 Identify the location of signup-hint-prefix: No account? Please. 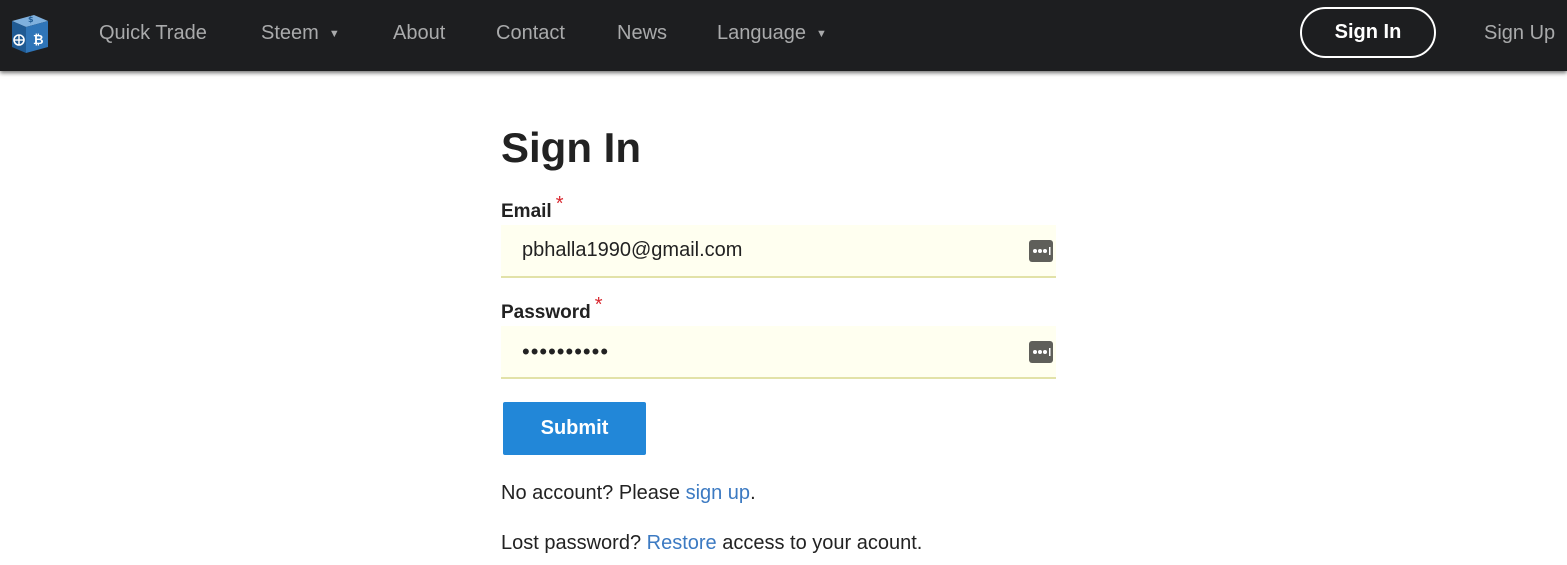
(593, 493).